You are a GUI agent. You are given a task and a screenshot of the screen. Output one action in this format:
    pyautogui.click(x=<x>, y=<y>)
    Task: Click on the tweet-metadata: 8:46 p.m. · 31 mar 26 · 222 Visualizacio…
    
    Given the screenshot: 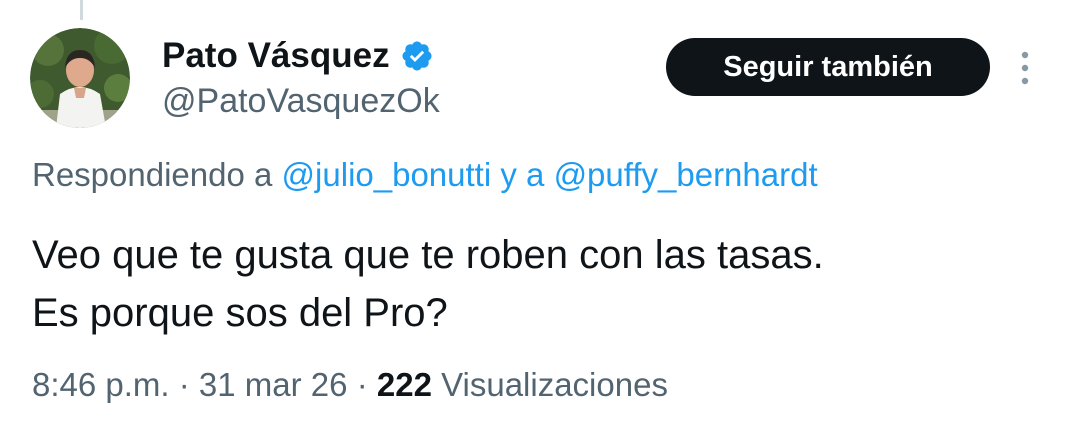 What is the action you would take?
    pyautogui.click(x=350, y=385)
    